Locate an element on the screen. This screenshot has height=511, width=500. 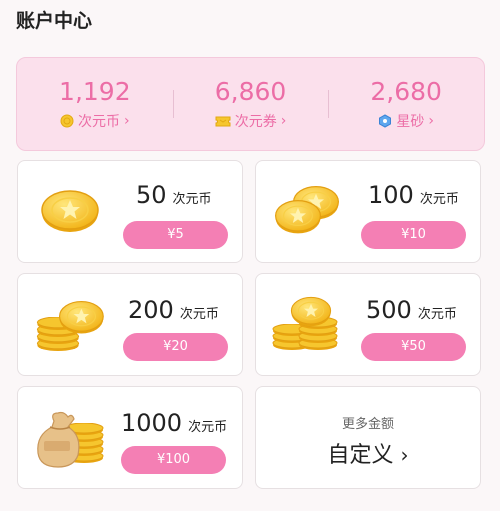
balance-coins: 1,192 次元币 › is located at coordinates (95, 104).